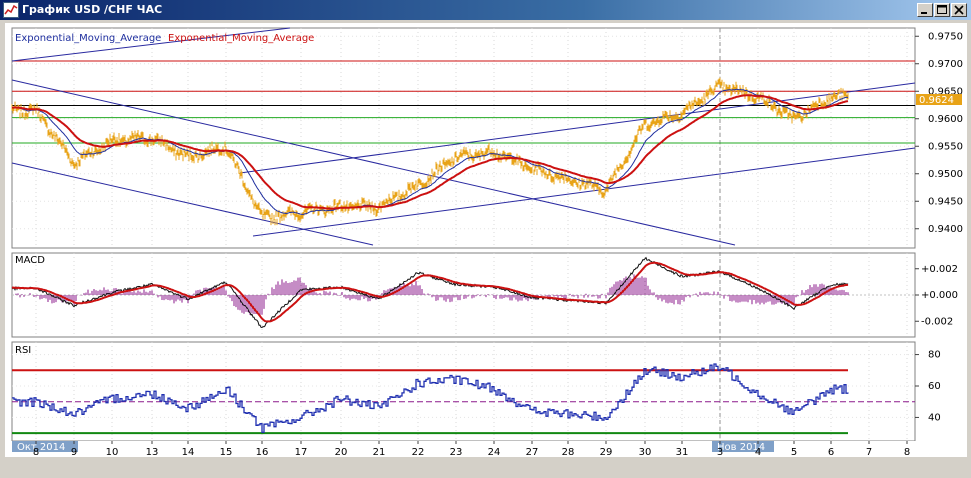 The width and height of the screenshot is (971, 478). Describe the element at coordinates (112, 452) in the screenshot. I see `x-tick-label: 10` at that location.